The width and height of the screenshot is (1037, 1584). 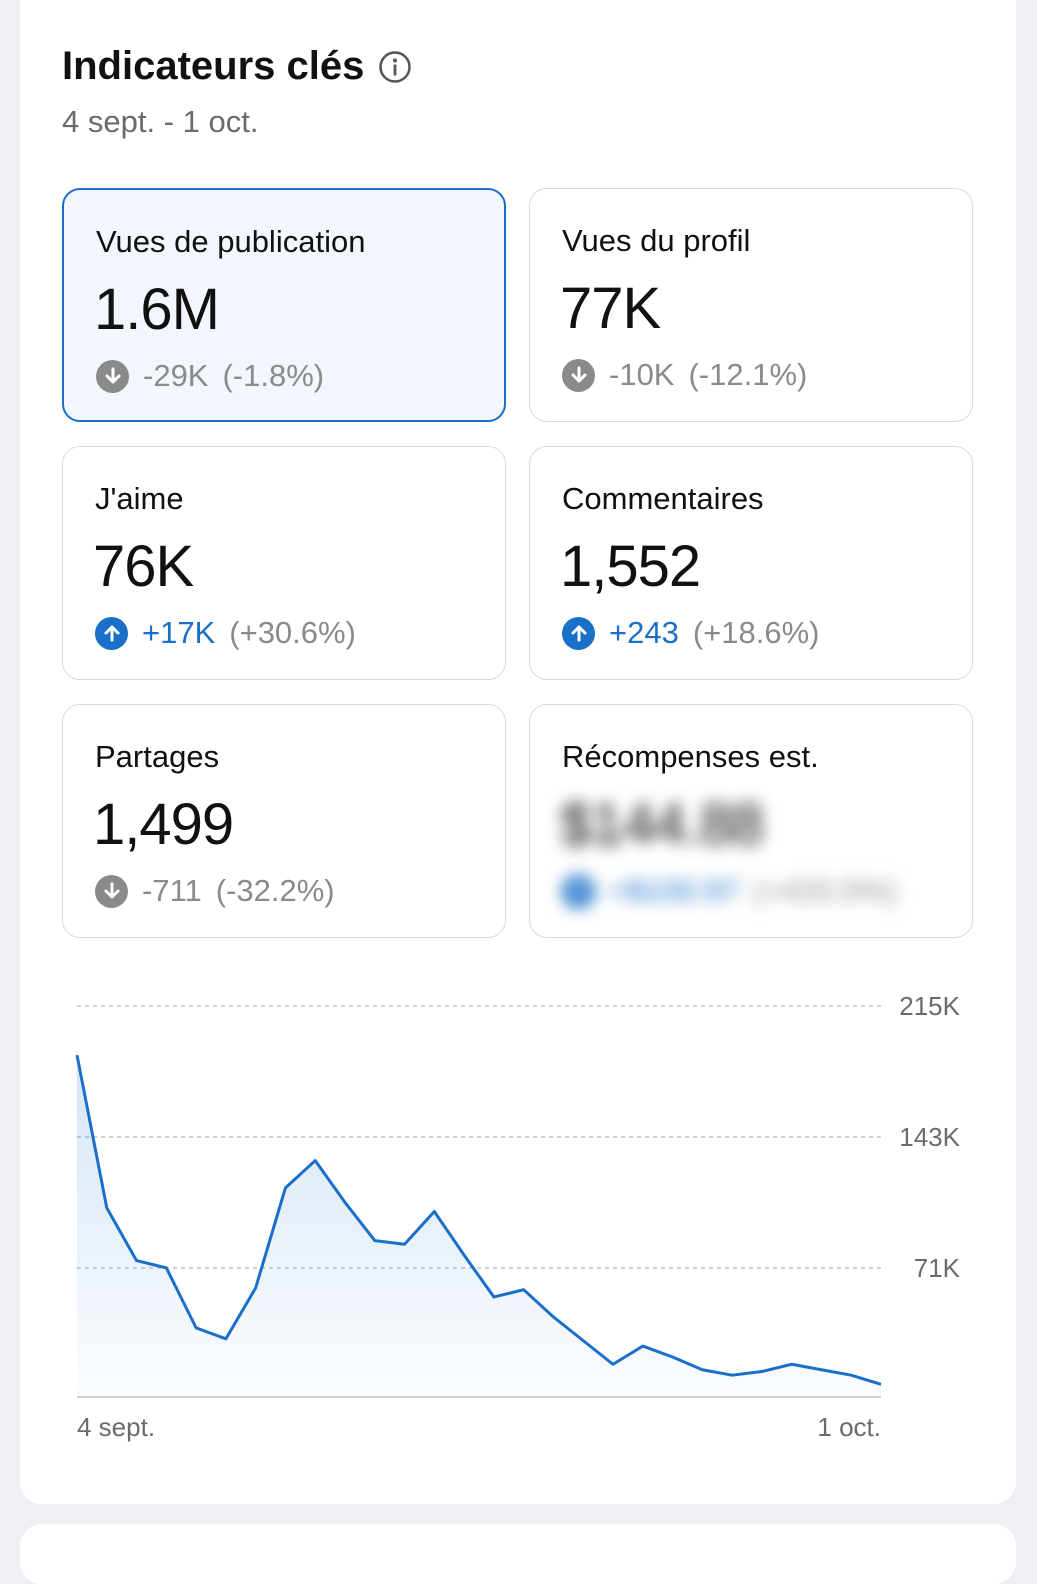 I want to click on title-text: Indicateurs clés, so click(x=213, y=66).